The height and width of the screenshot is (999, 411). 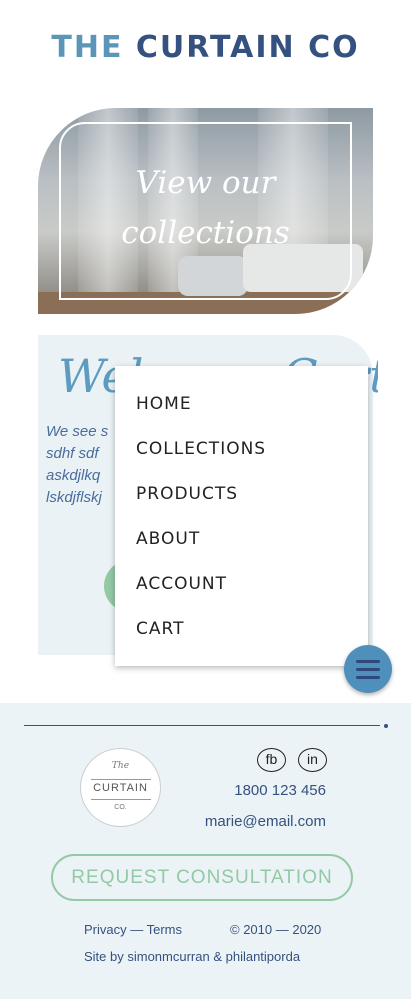 I want to click on facebook-icon: fb, so click(x=271, y=760).